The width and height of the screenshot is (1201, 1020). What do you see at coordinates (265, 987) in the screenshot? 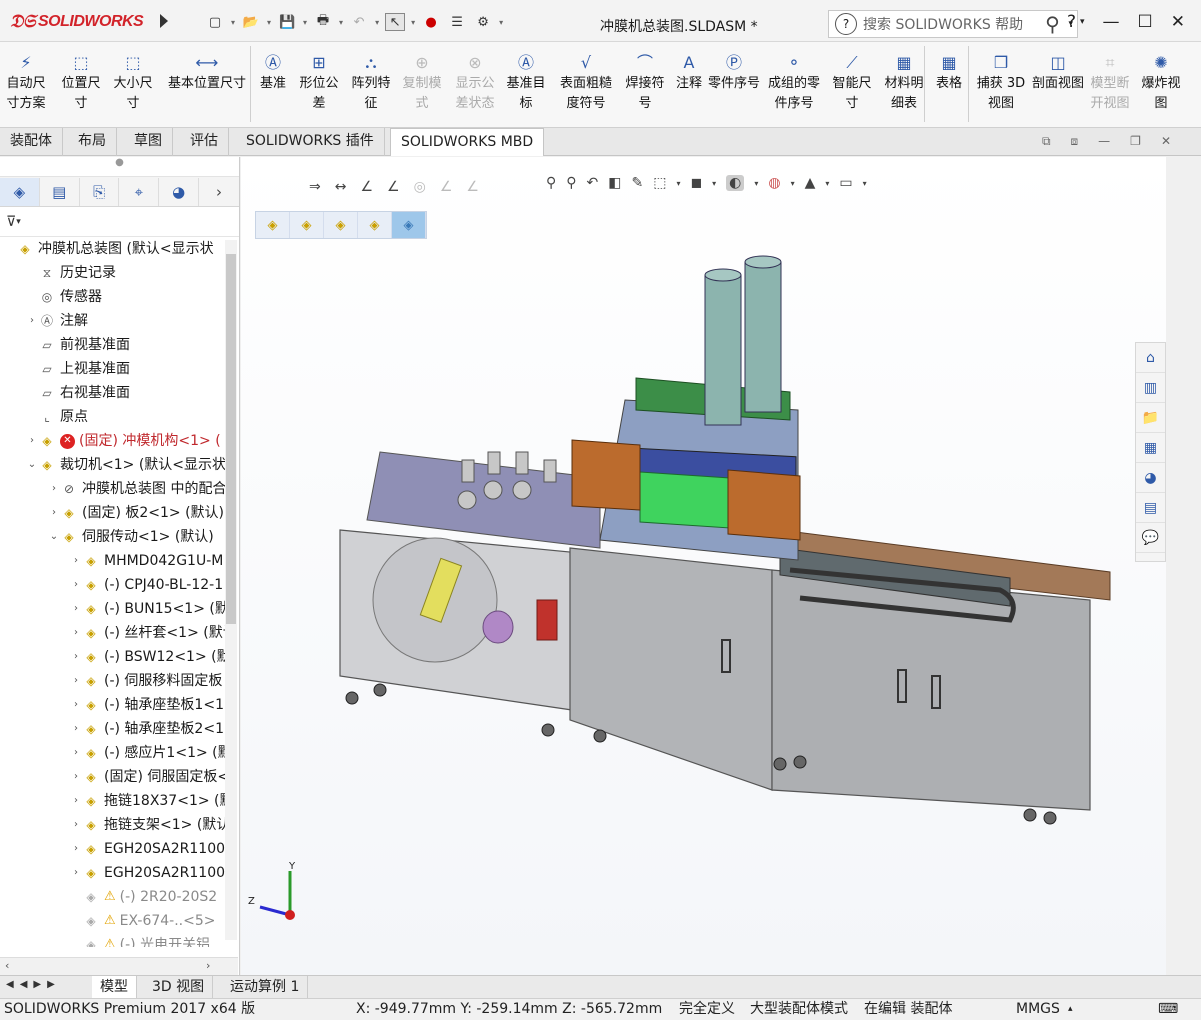
I see `bottom-tab-2: 运动算例 1` at bounding box center [265, 987].